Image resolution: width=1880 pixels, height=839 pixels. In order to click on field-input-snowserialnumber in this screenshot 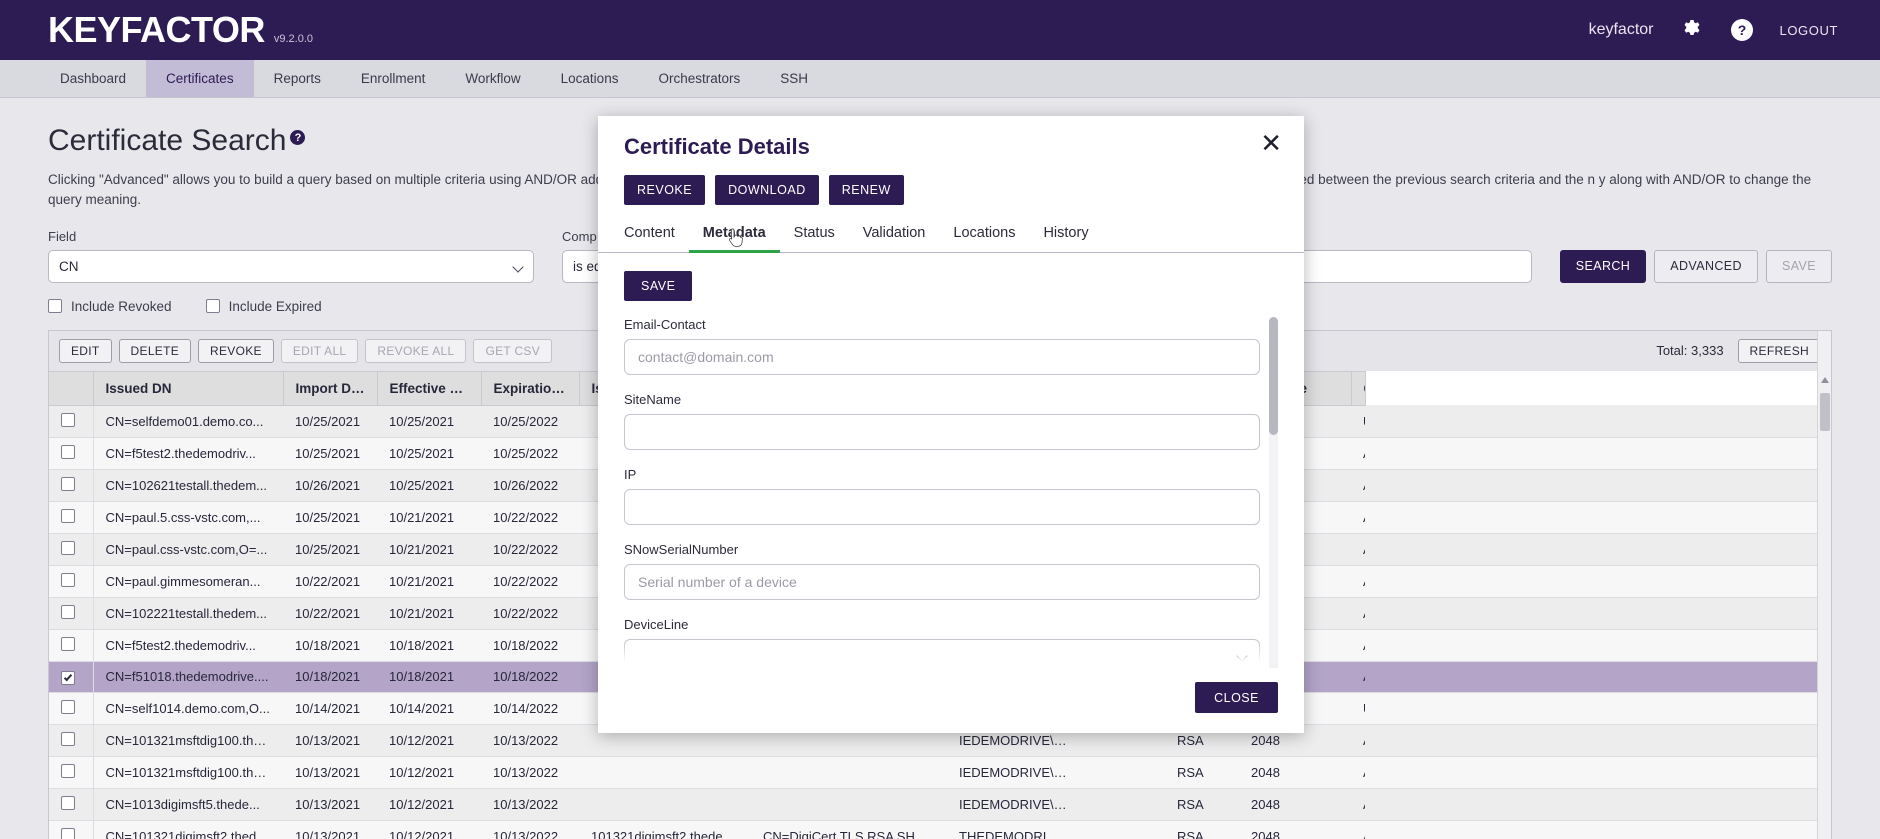, I will do `click(942, 582)`.